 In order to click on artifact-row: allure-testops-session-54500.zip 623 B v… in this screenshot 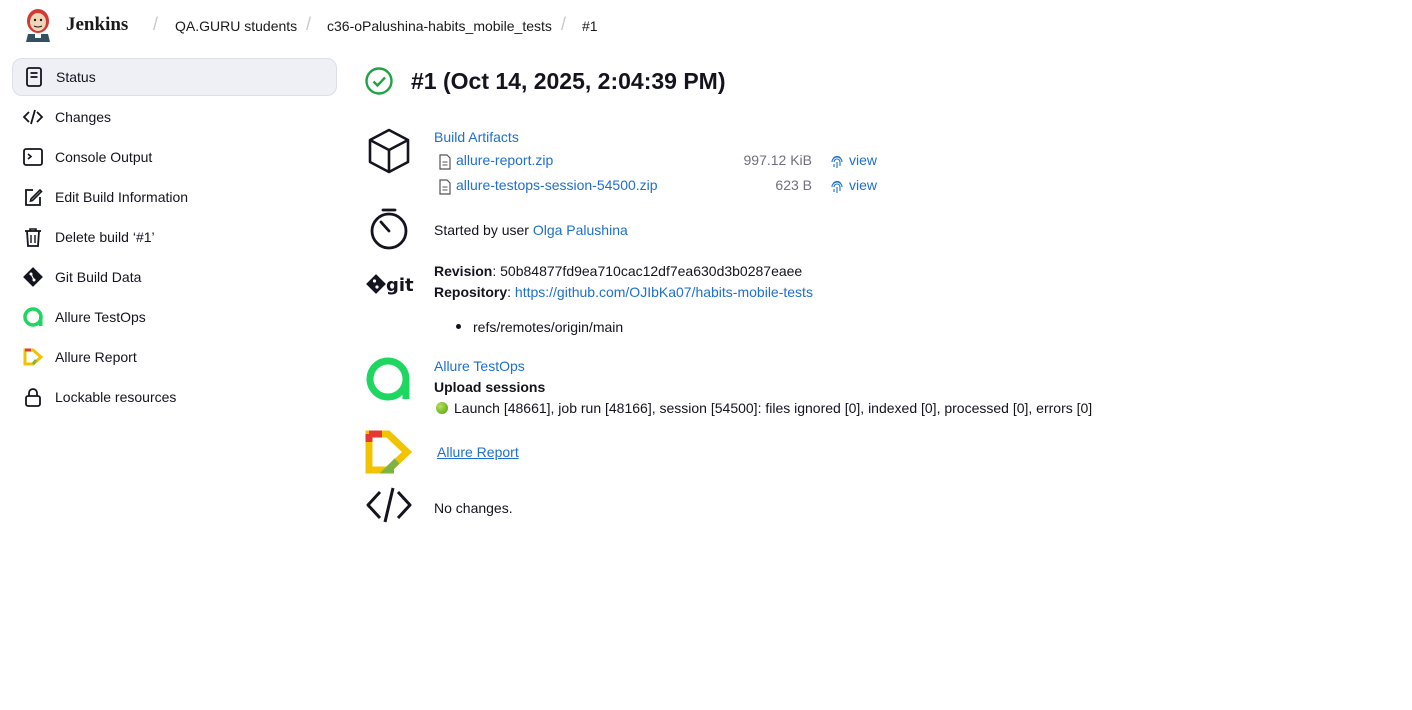, I will do `click(657, 187)`.